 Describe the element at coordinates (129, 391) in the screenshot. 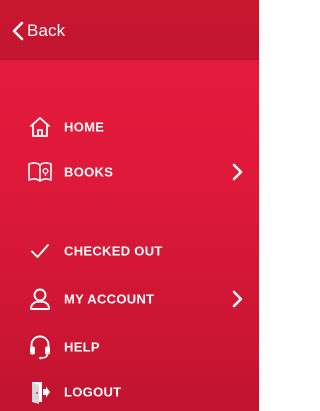

I see `menu-item-logout: LOGOUT` at that location.